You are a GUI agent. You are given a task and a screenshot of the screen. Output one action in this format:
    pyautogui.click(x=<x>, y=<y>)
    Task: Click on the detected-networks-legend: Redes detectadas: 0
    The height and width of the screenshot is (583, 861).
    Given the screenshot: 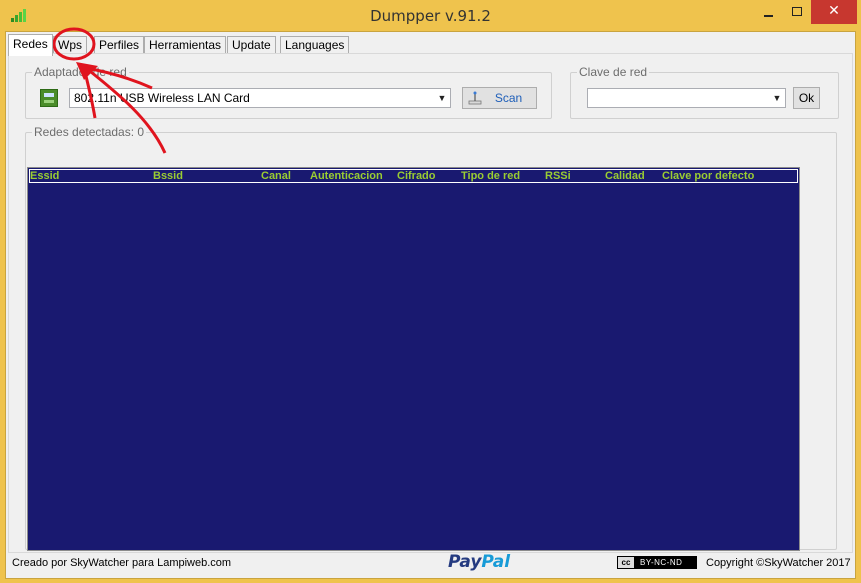 What is the action you would take?
    pyautogui.click(x=89, y=132)
    